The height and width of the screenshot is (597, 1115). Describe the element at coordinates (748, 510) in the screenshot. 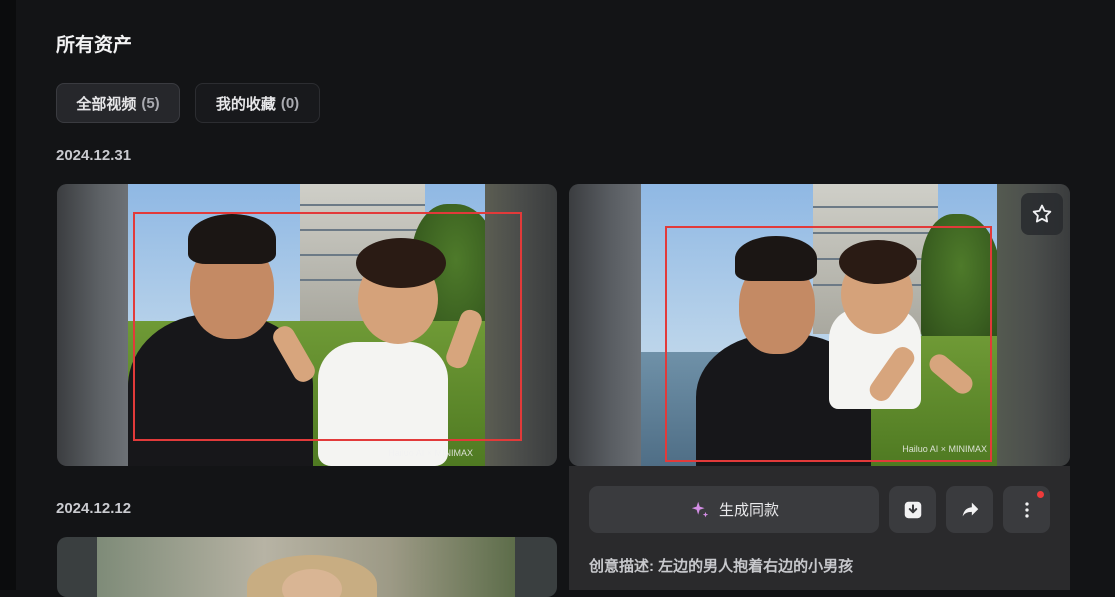

I see `generate-label: 生成同款` at that location.